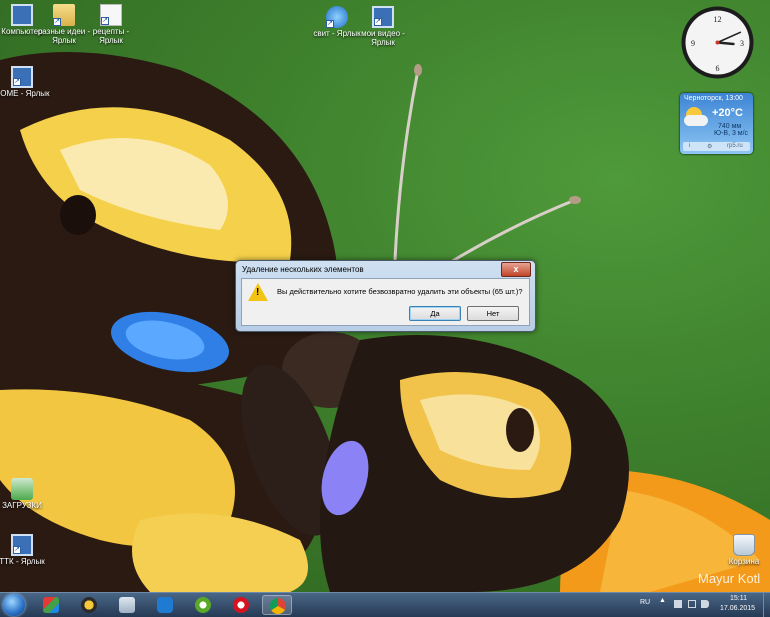 The width and height of the screenshot is (770, 617). What do you see at coordinates (22, 561) in the screenshot?
I see `icon-label: ТТК - Ярлык` at bounding box center [22, 561].